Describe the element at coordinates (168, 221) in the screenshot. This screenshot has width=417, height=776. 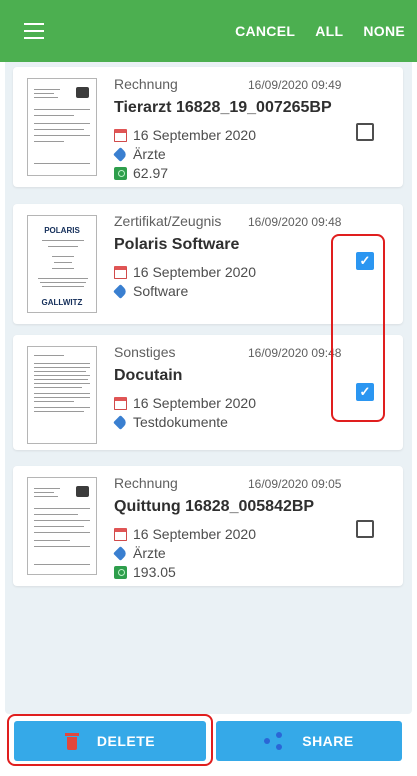
I see `document-category: Zertifikat/Zeugnis` at that location.